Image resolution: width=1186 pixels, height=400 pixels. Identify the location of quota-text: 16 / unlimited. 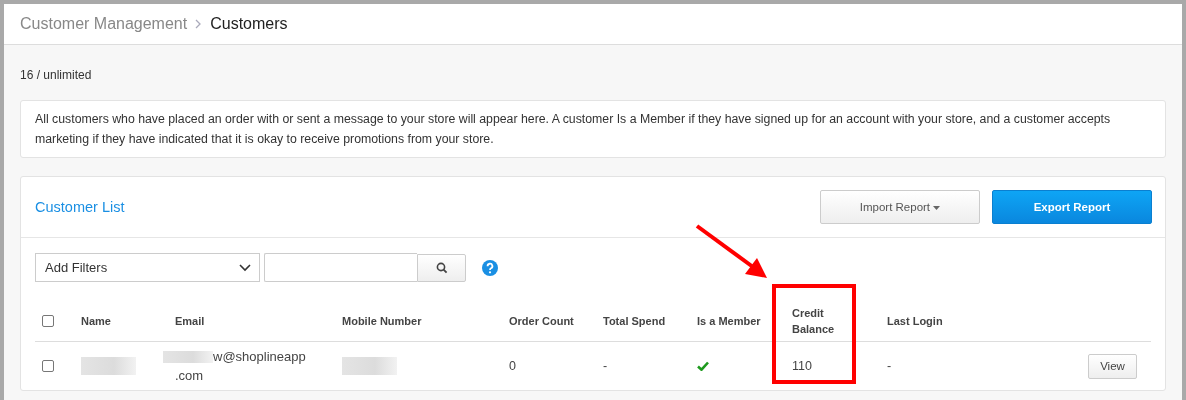
(56, 75).